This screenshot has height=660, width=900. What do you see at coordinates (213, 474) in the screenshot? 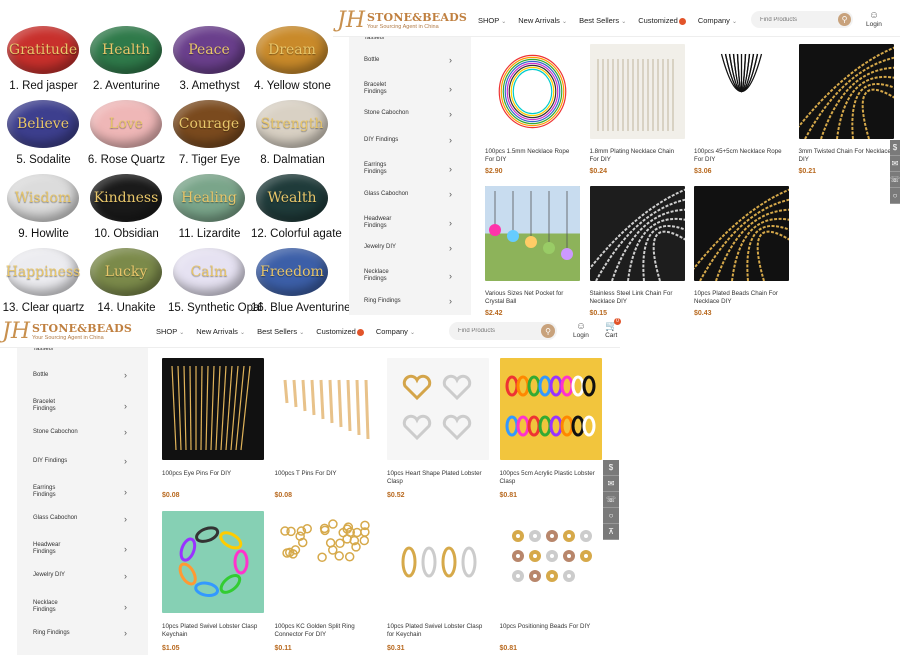
I see `product-title: 100pcs Eye Pins For DIY` at bounding box center [213, 474].